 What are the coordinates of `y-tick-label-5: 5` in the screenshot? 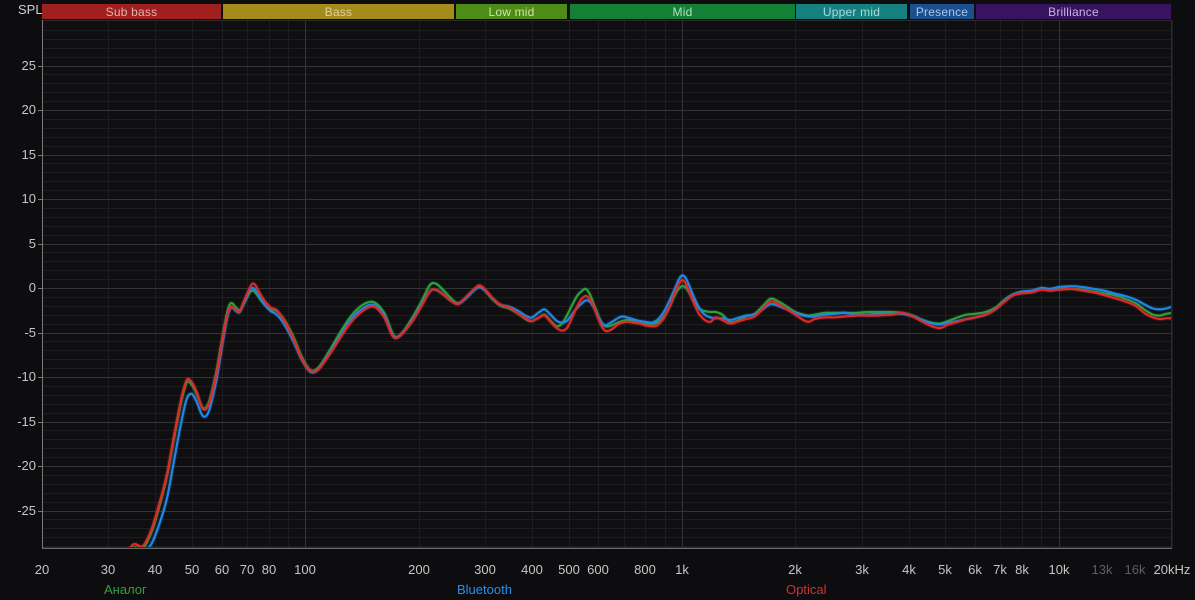 It's located at (32, 243).